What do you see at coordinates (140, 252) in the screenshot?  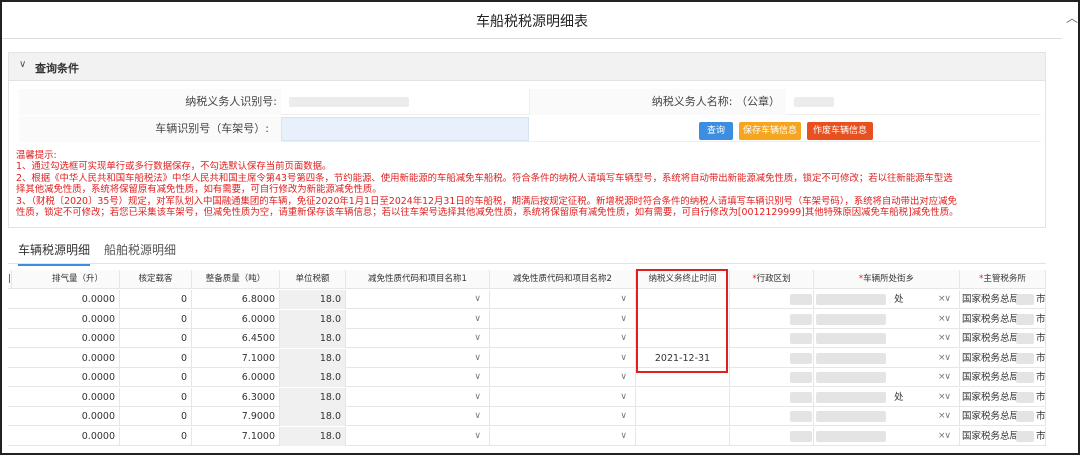 I see `tab-vessel: 船舶税源明细` at bounding box center [140, 252].